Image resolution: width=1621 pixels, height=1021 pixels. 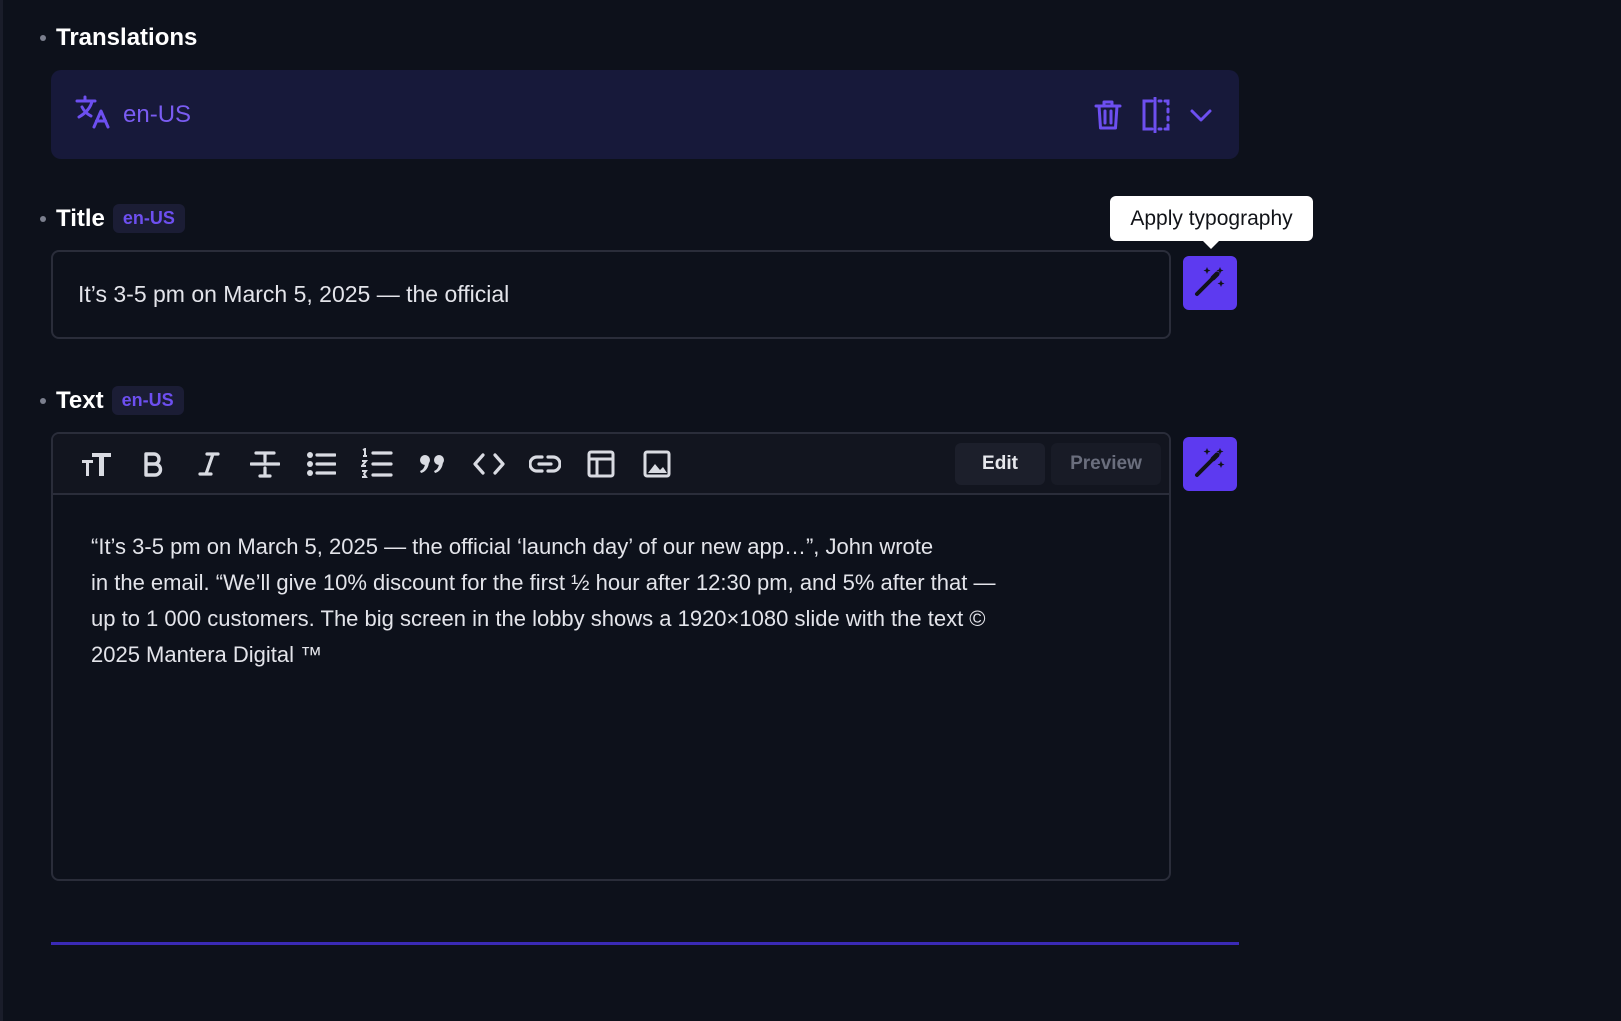 What do you see at coordinates (207, 654) in the screenshot?
I see `text-line: 2025 Mantera Digital ™` at bounding box center [207, 654].